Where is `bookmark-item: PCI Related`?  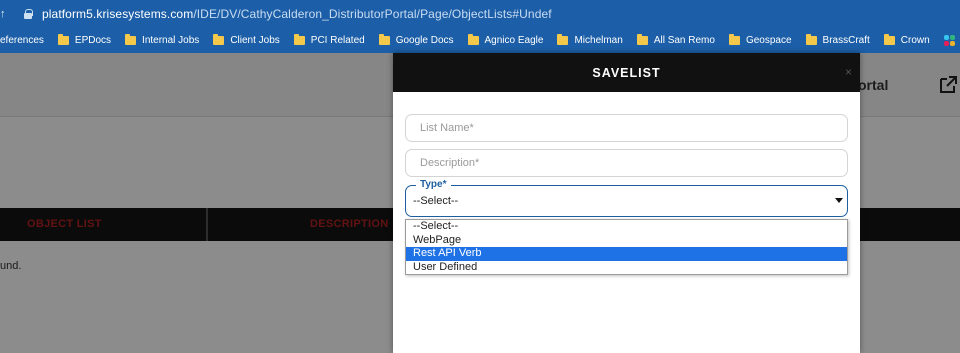 bookmark-item: PCI Related is located at coordinates (329, 40).